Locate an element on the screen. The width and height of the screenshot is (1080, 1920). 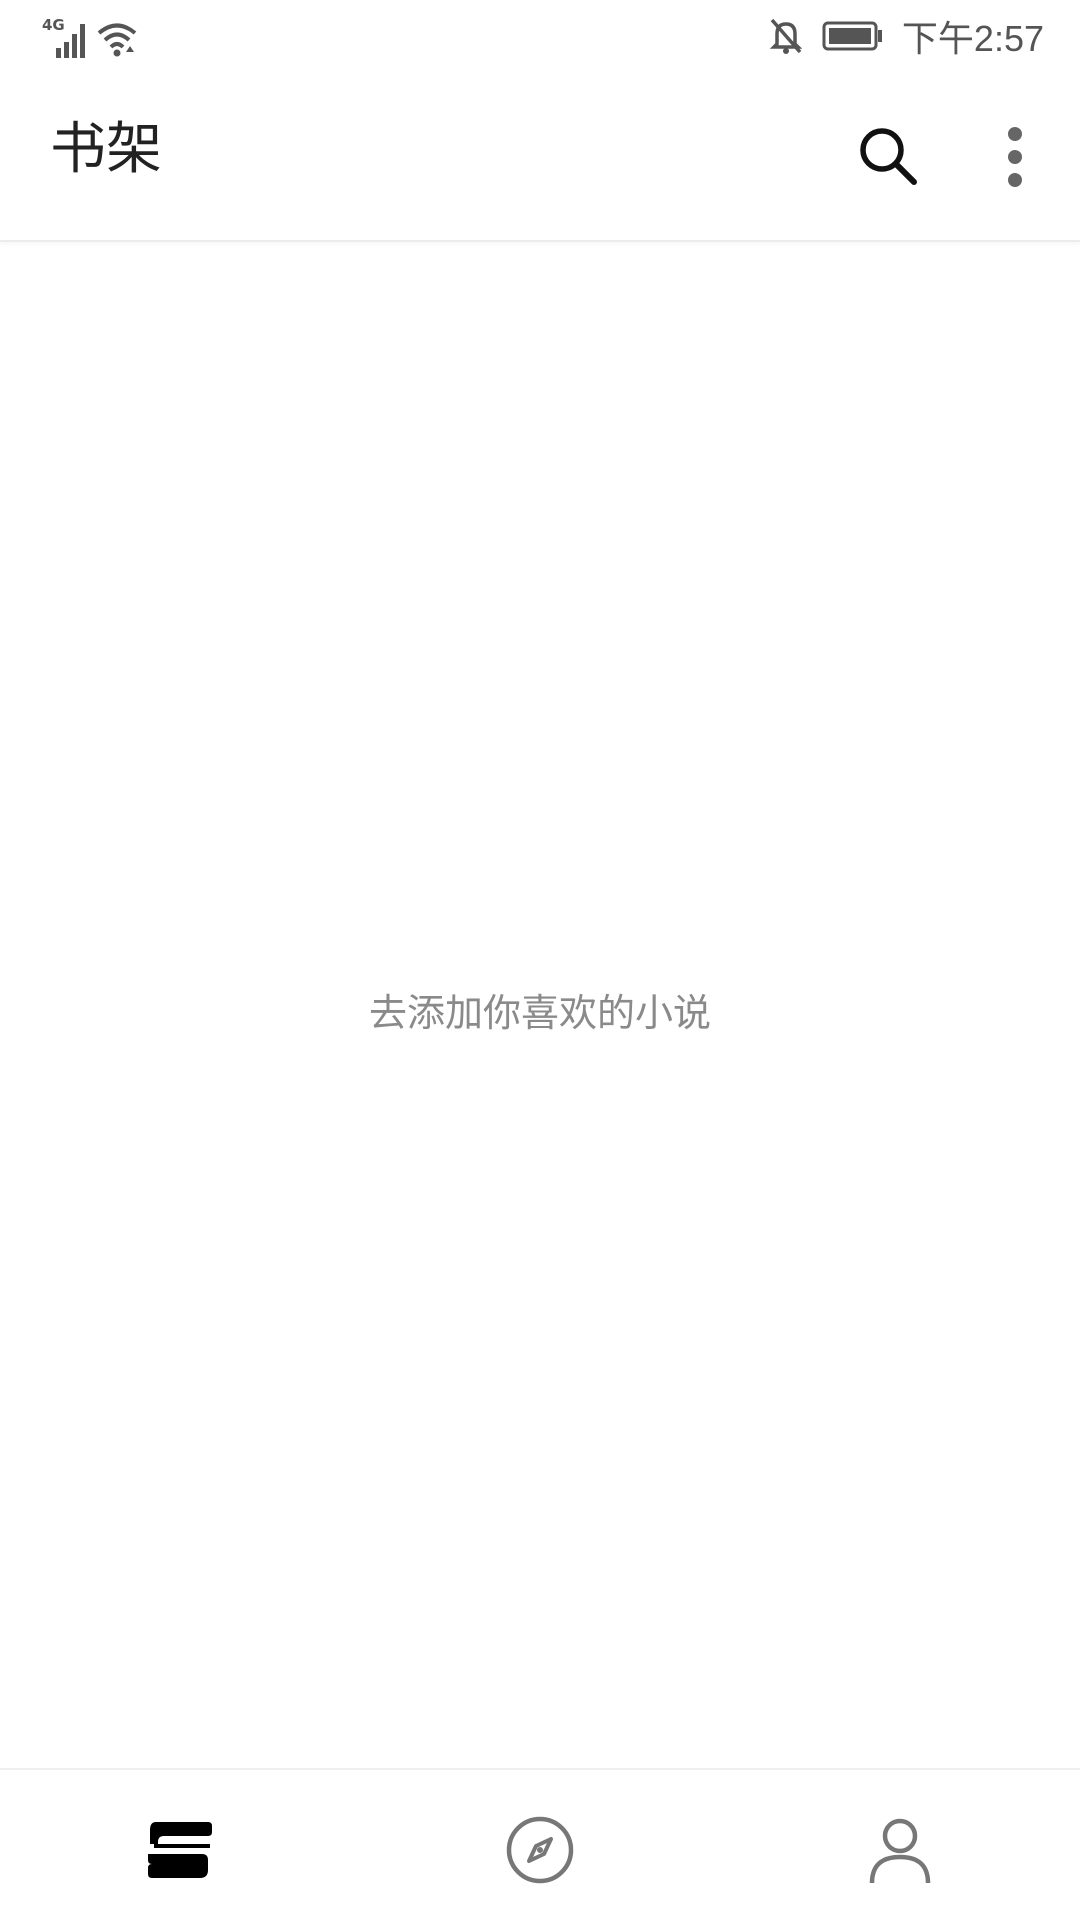
app-bar: 书架 is located at coordinates (540, 157).